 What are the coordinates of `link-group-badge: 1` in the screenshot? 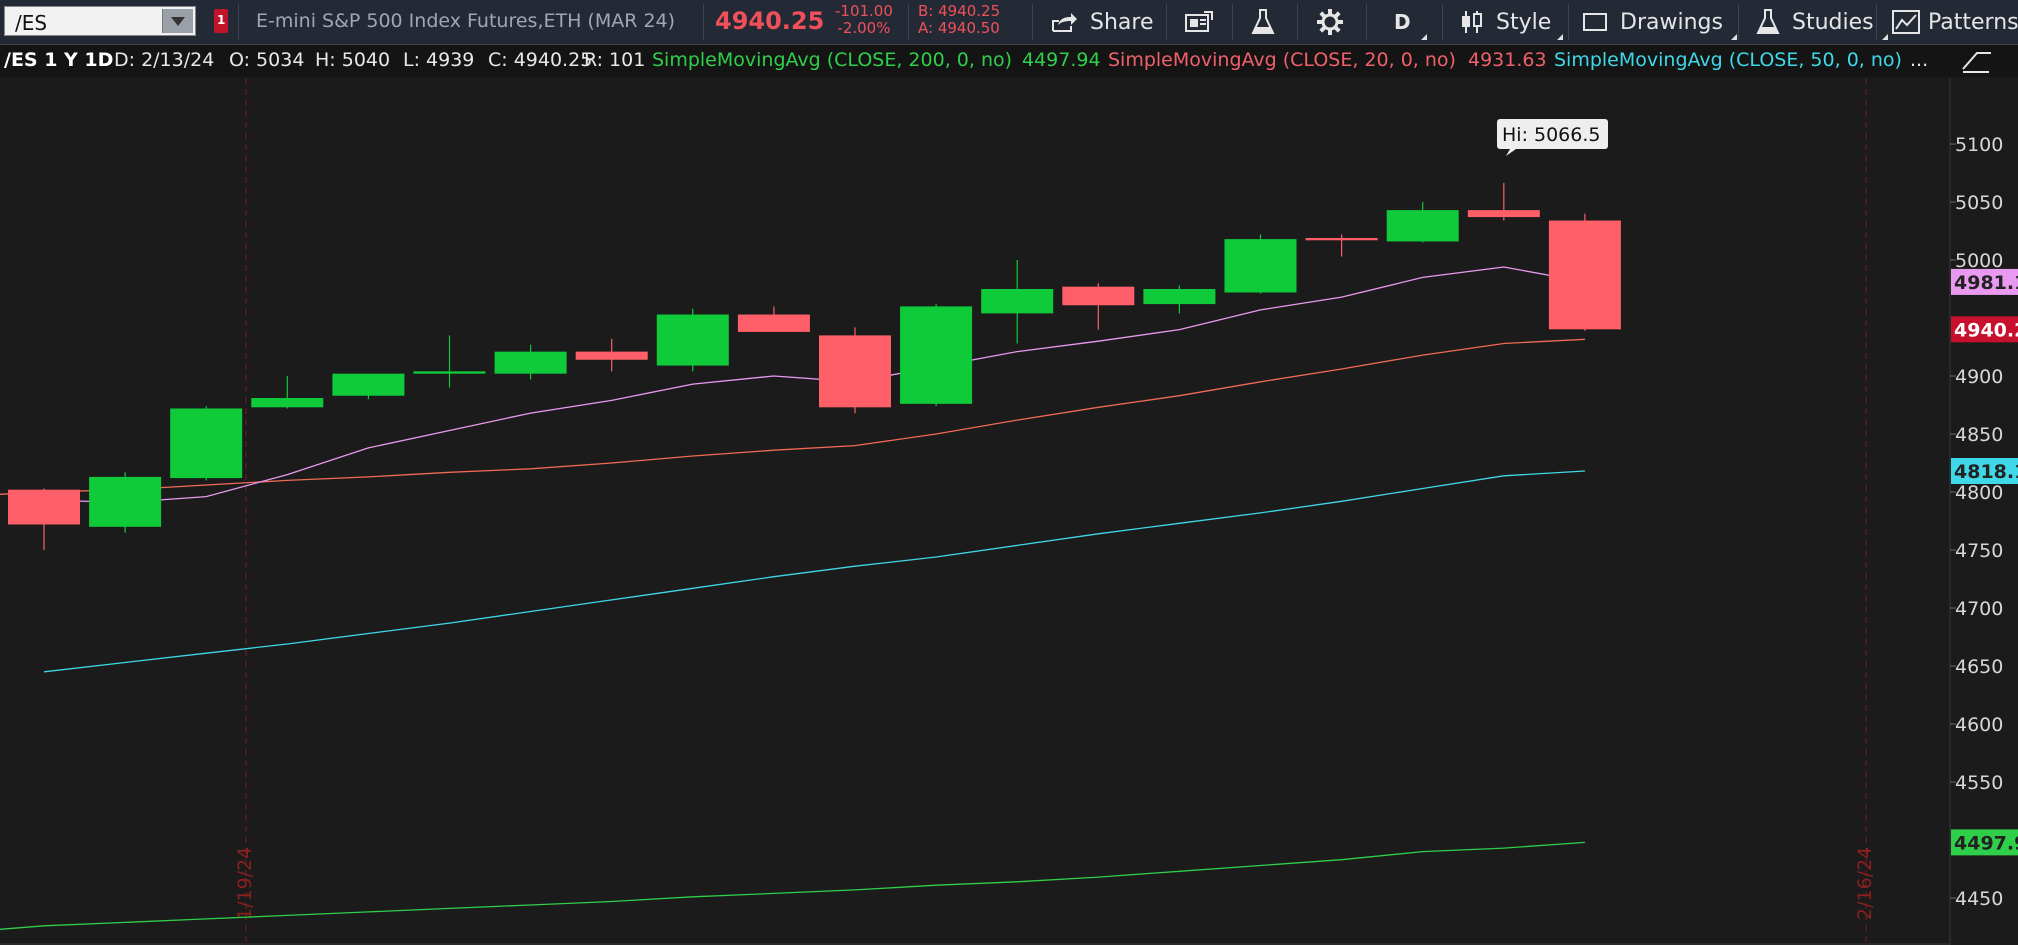 It's located at (221, 21).